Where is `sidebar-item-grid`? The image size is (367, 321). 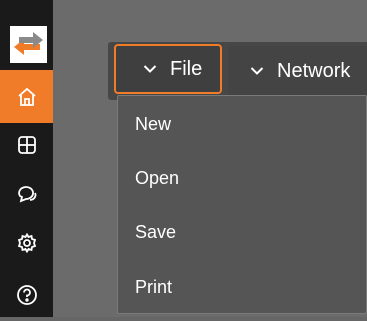 sidebar-item-grid is located at coordinates (26, 144).